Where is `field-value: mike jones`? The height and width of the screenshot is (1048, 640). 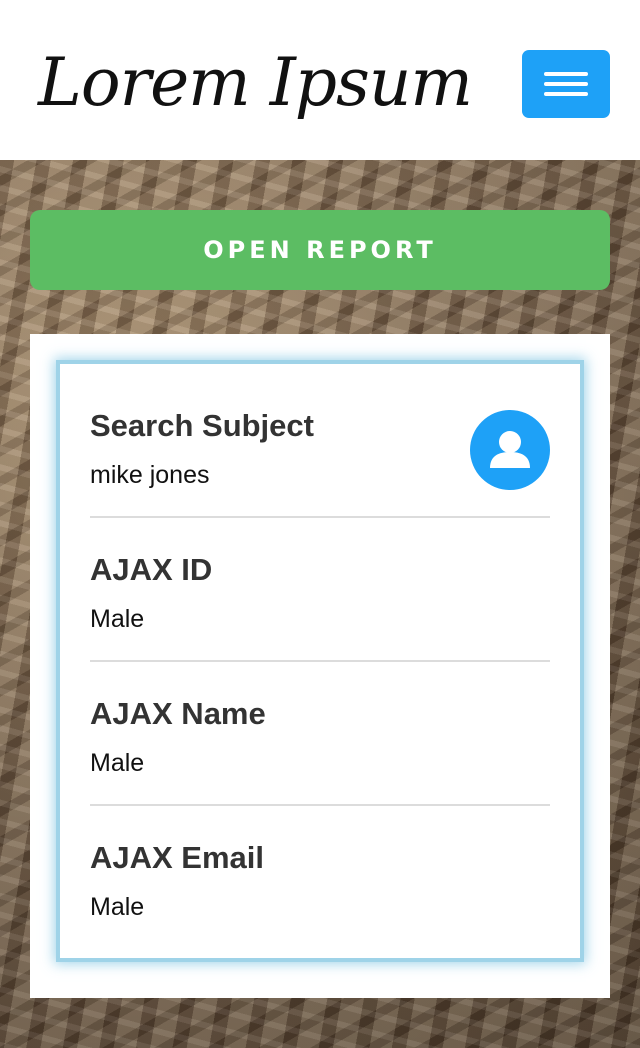
field-value: mike jones is located at coordinates (150, 475).